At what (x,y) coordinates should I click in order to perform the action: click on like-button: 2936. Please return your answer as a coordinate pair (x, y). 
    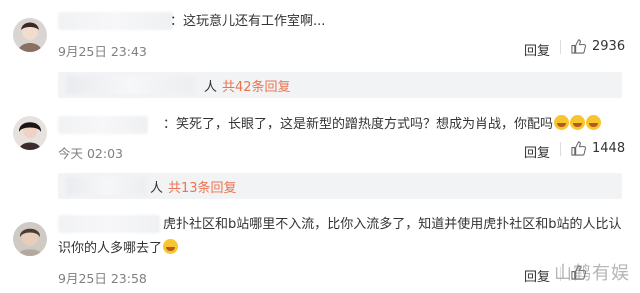
    Looking at the image, I should click on (598, 46).